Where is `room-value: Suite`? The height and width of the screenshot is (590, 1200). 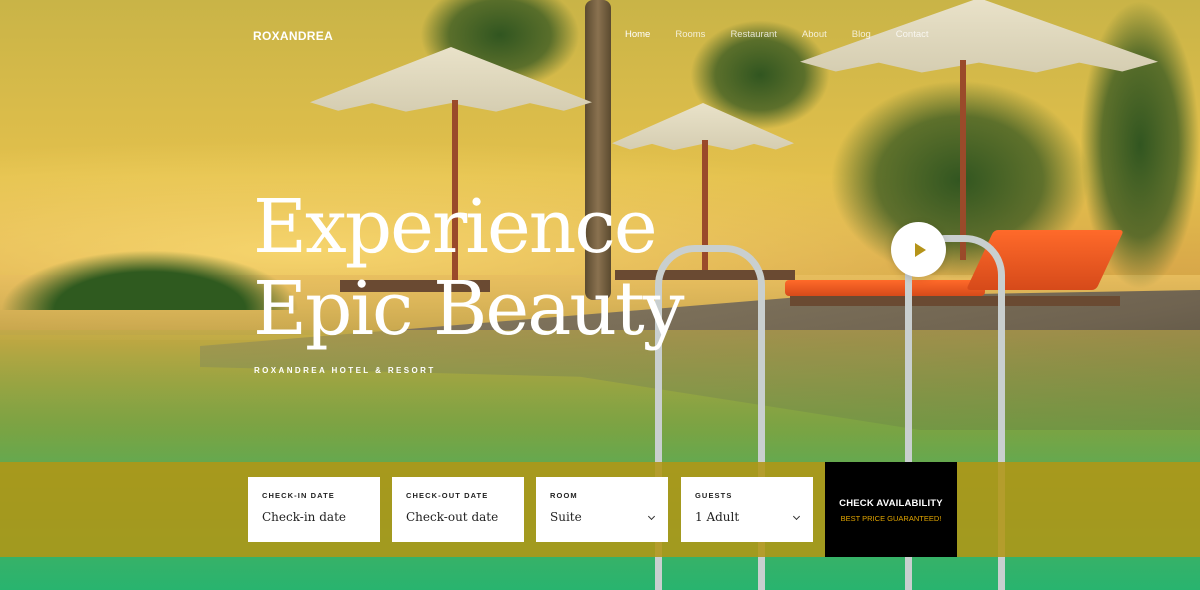
room-value: Suite is located at coordinates (602, 517).